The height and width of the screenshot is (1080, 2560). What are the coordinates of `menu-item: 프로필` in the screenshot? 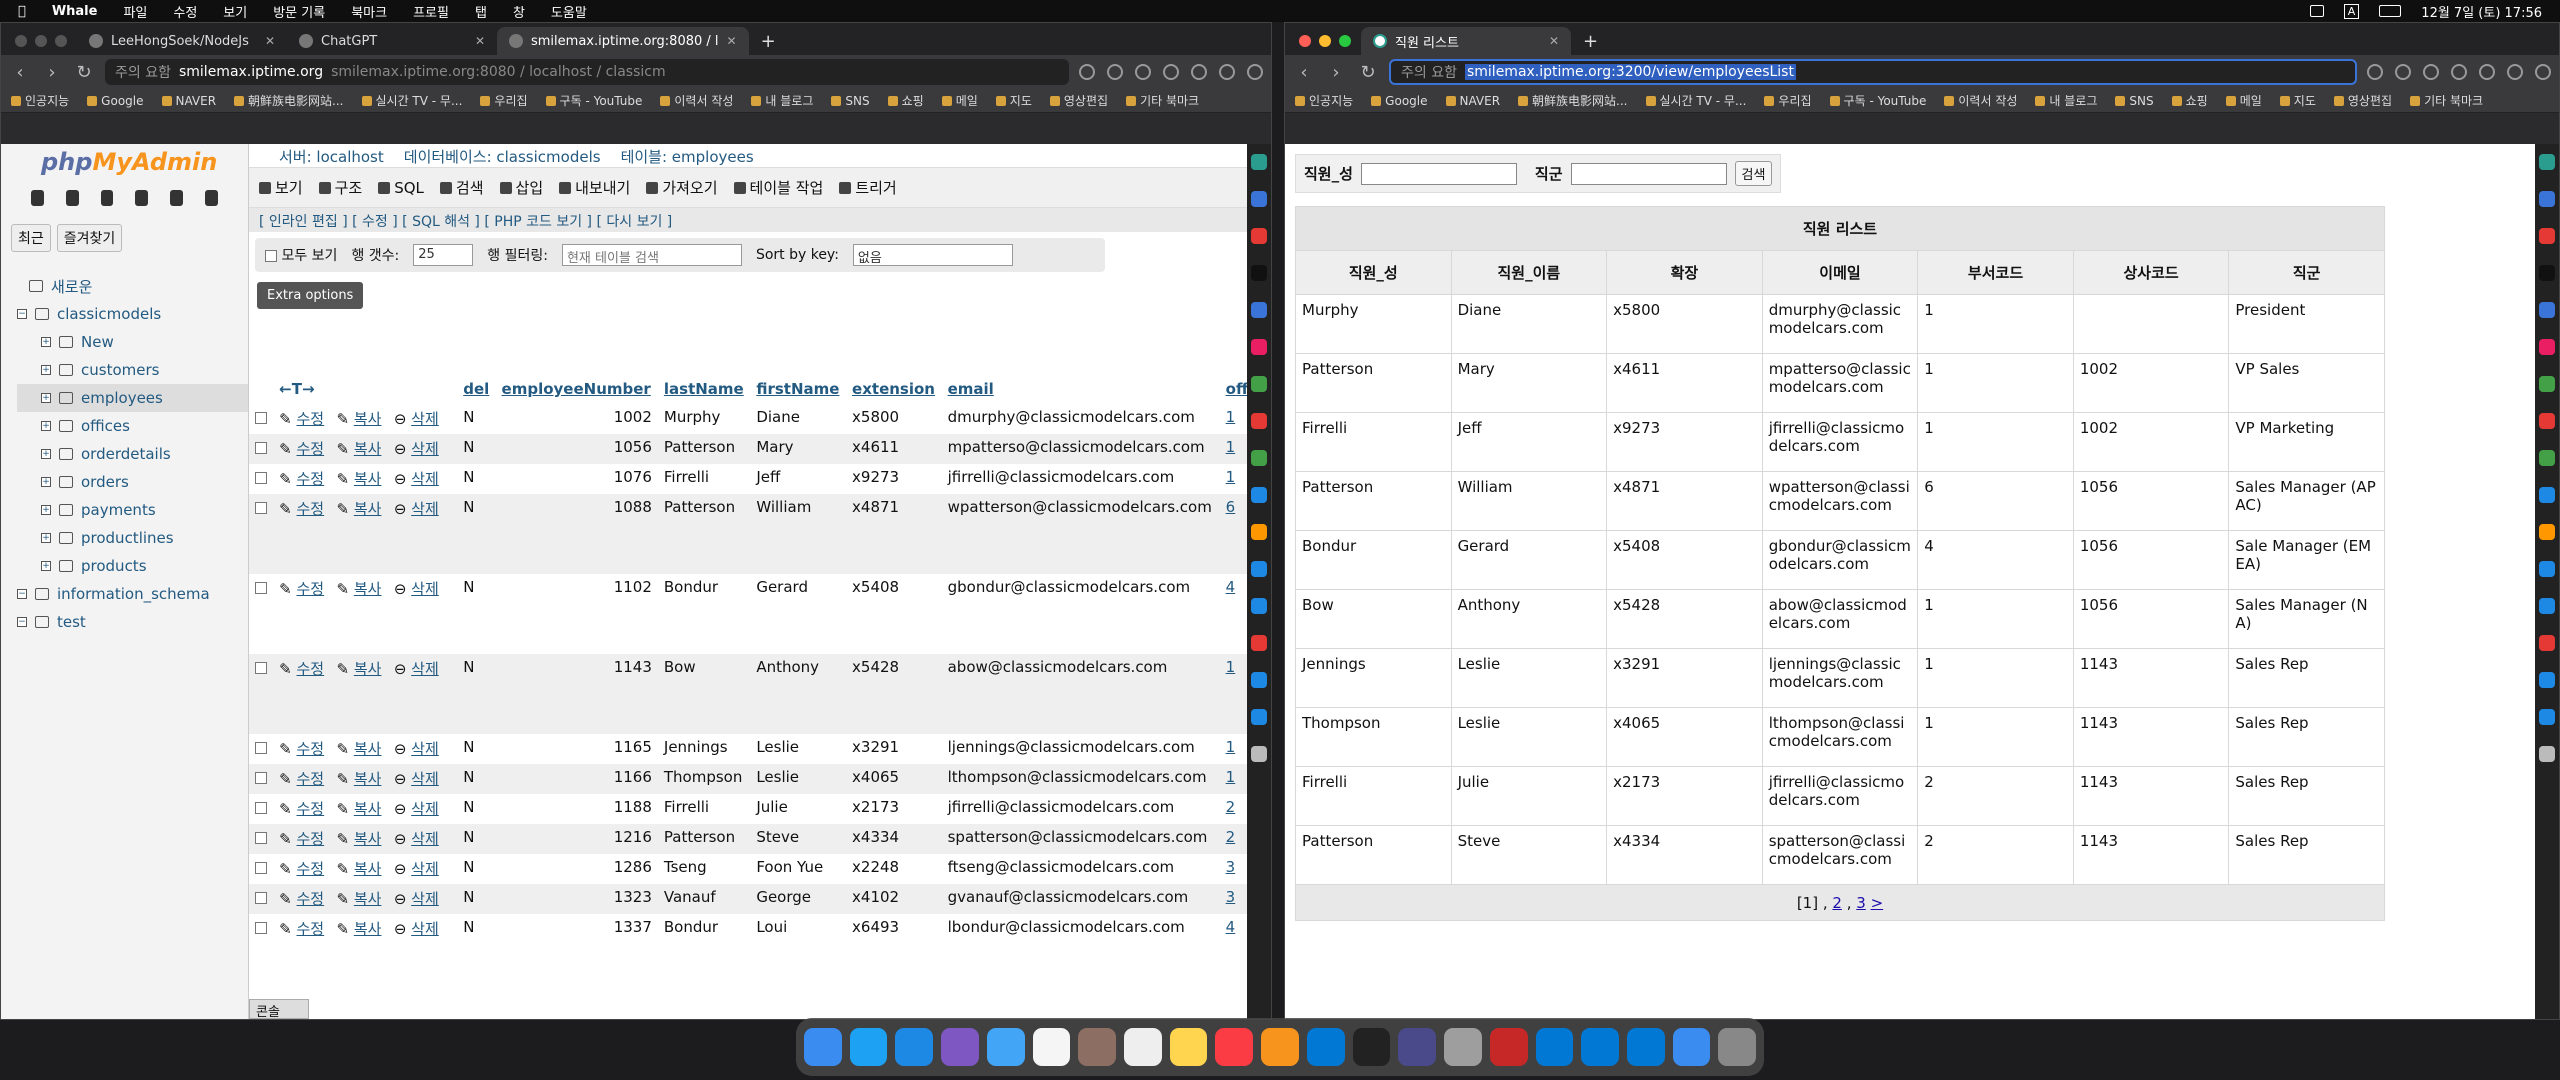 It's located at (431, 11).